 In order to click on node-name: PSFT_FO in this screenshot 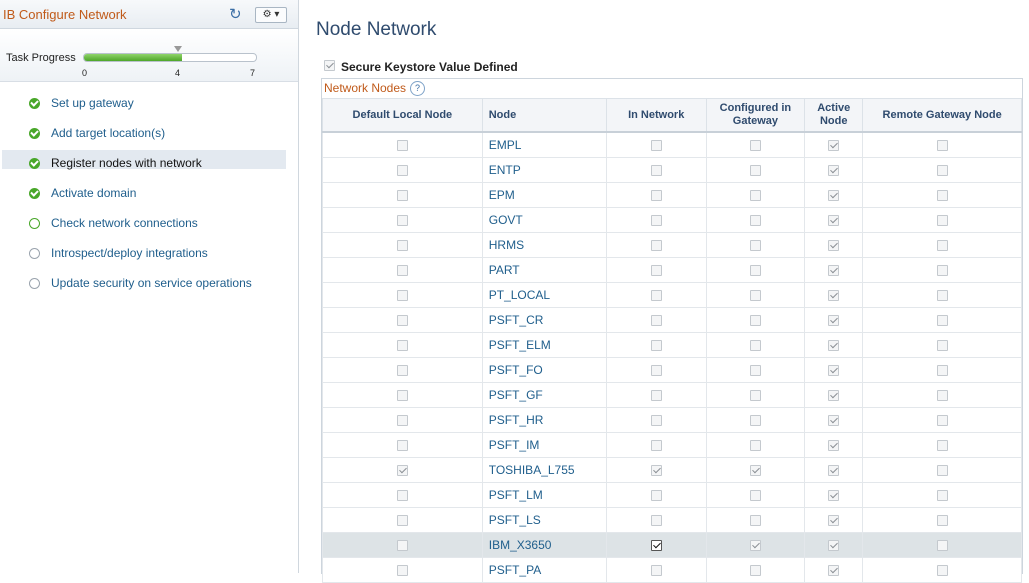, I will do `click(544, 370)`.